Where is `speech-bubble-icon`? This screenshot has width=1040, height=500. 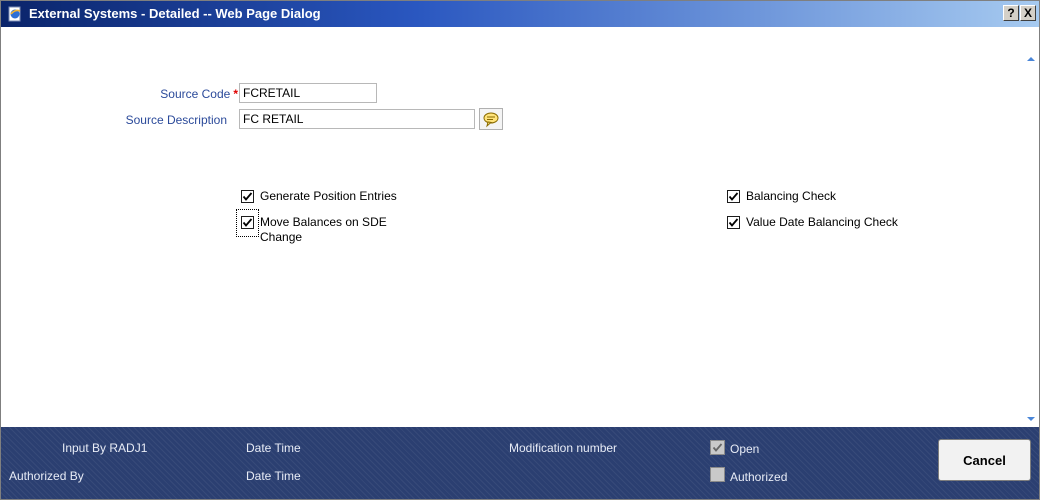 speech-bubble-icon is located at coordinates (491, 120).